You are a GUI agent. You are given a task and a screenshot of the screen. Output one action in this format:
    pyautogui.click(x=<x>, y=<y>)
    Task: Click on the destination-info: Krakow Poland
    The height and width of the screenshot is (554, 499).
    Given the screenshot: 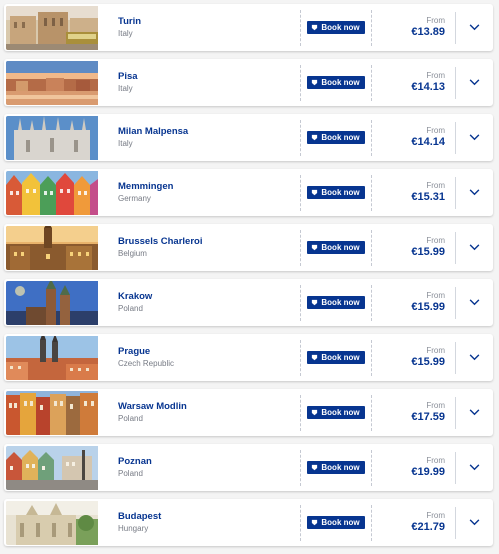 What is the action you would take?
    pyautogui.click(x=206, y=302)
    